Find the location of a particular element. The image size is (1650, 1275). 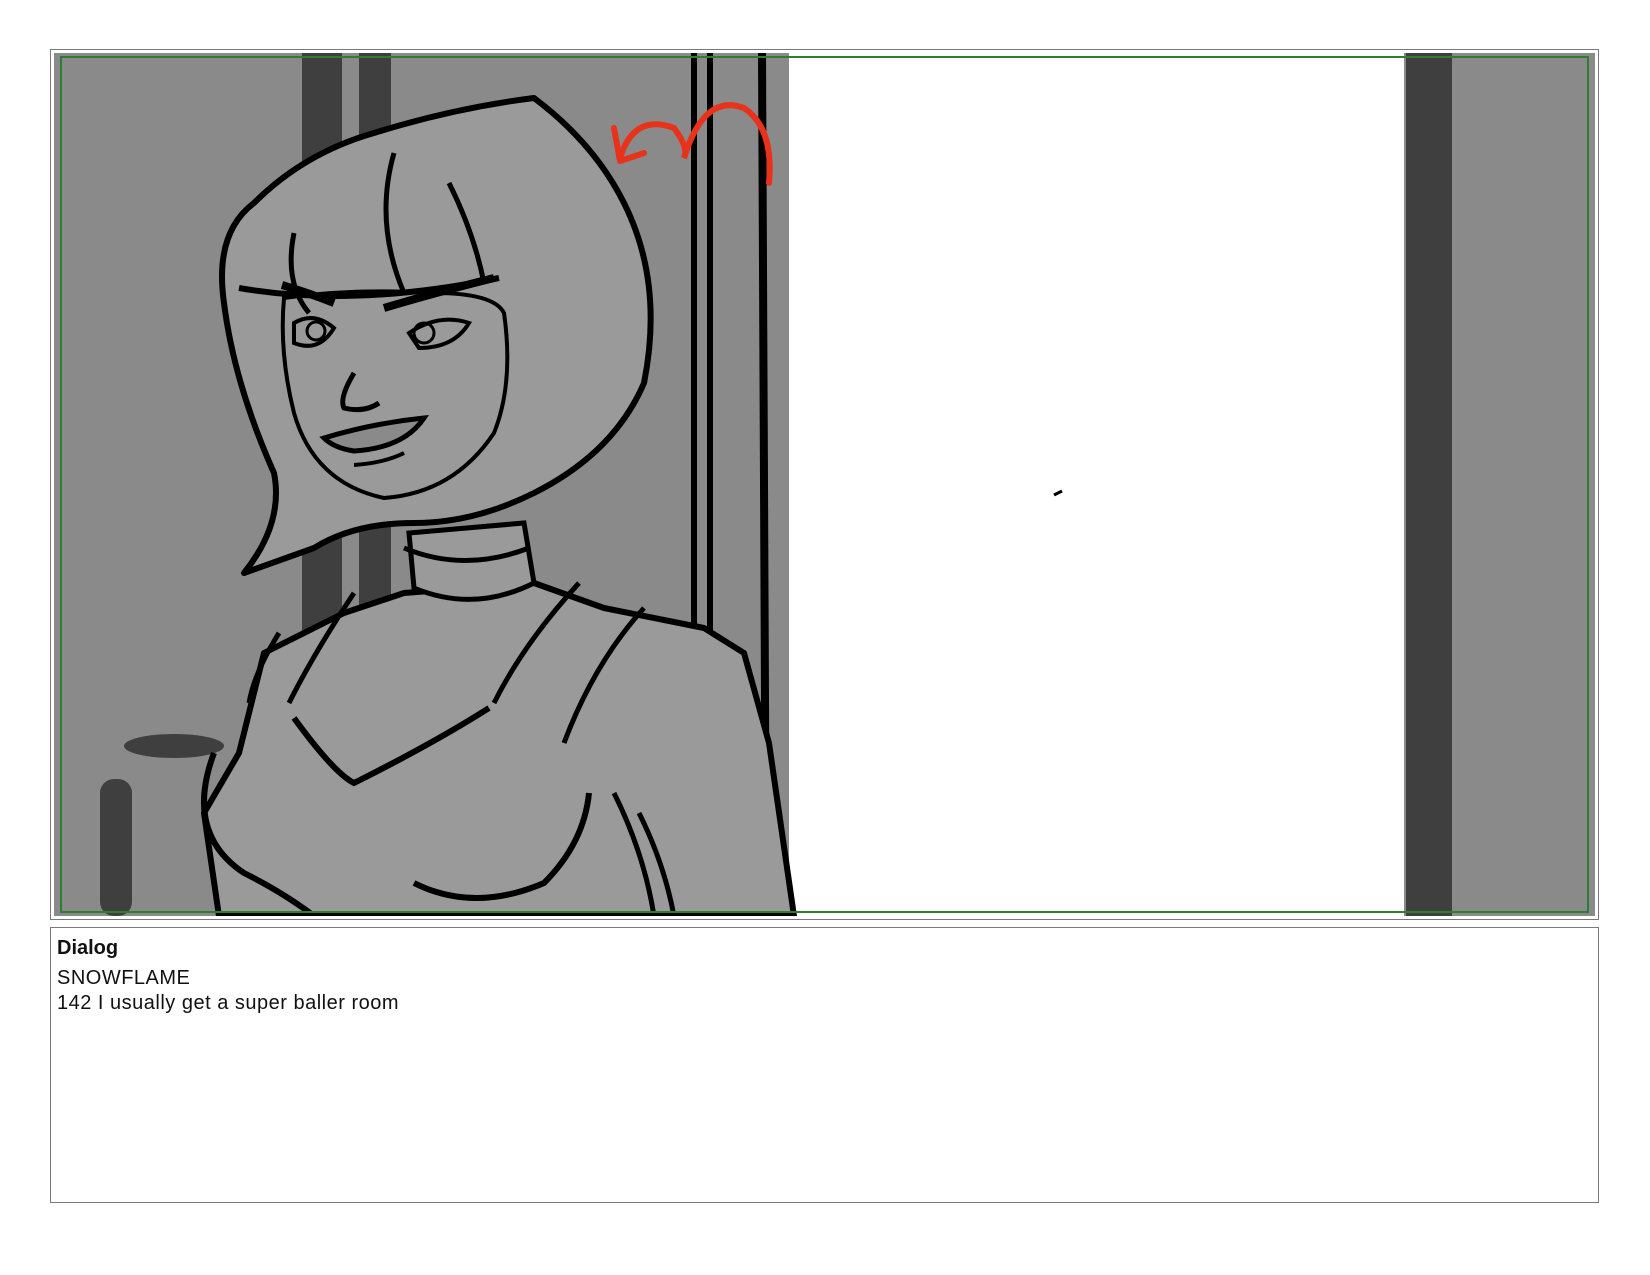

dialog-line-text: 142 I usually get a super baller room is located at coordinates (228, 1003).